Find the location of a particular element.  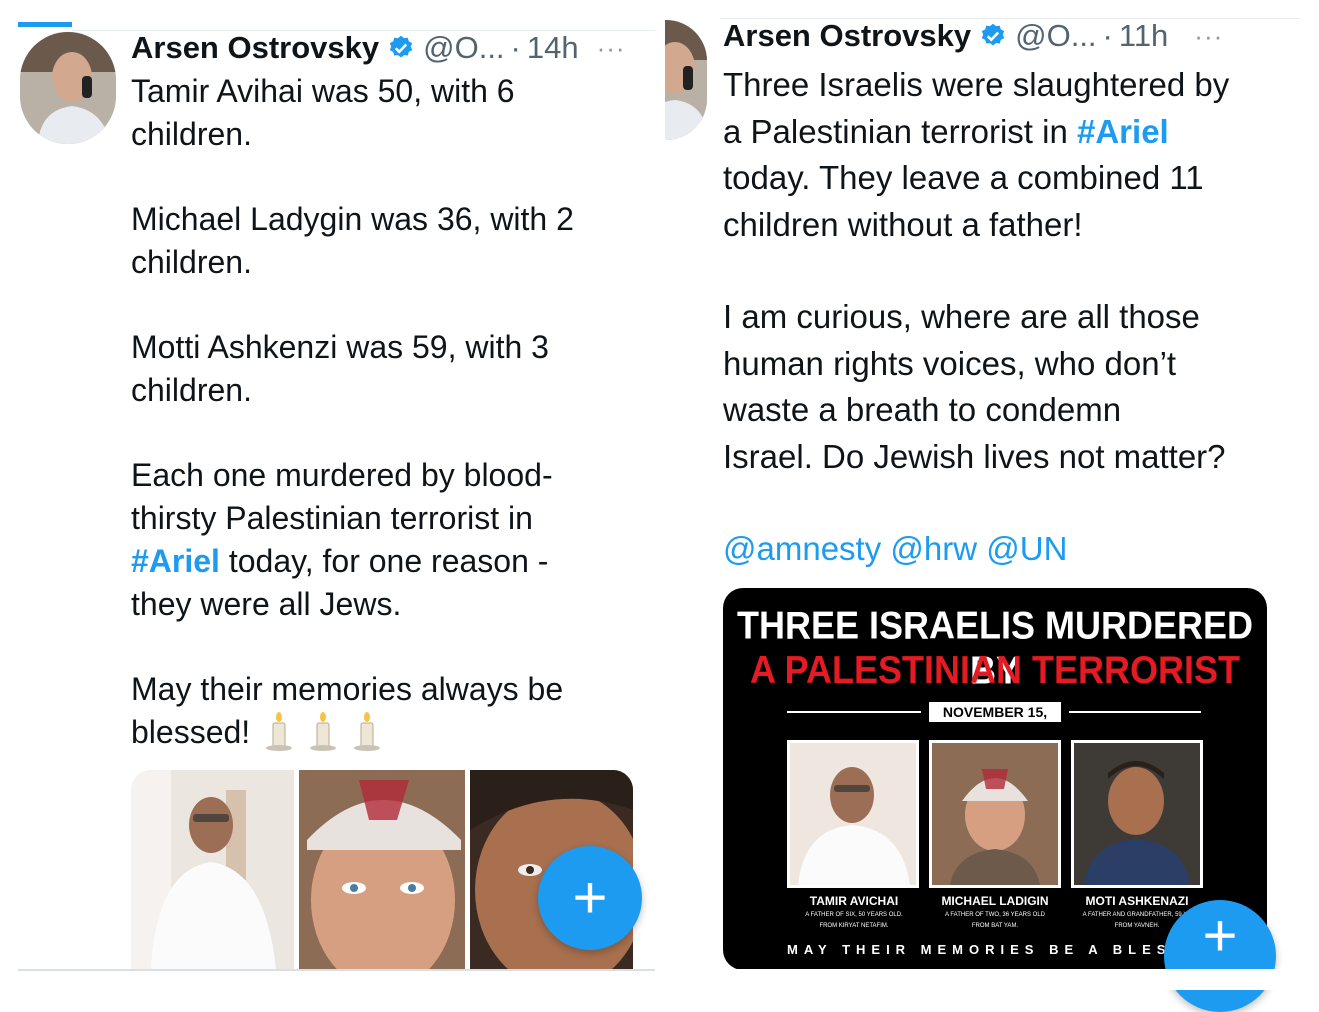

text-line: #Ariel today, for one reason - is located at coordinates (386, 561).